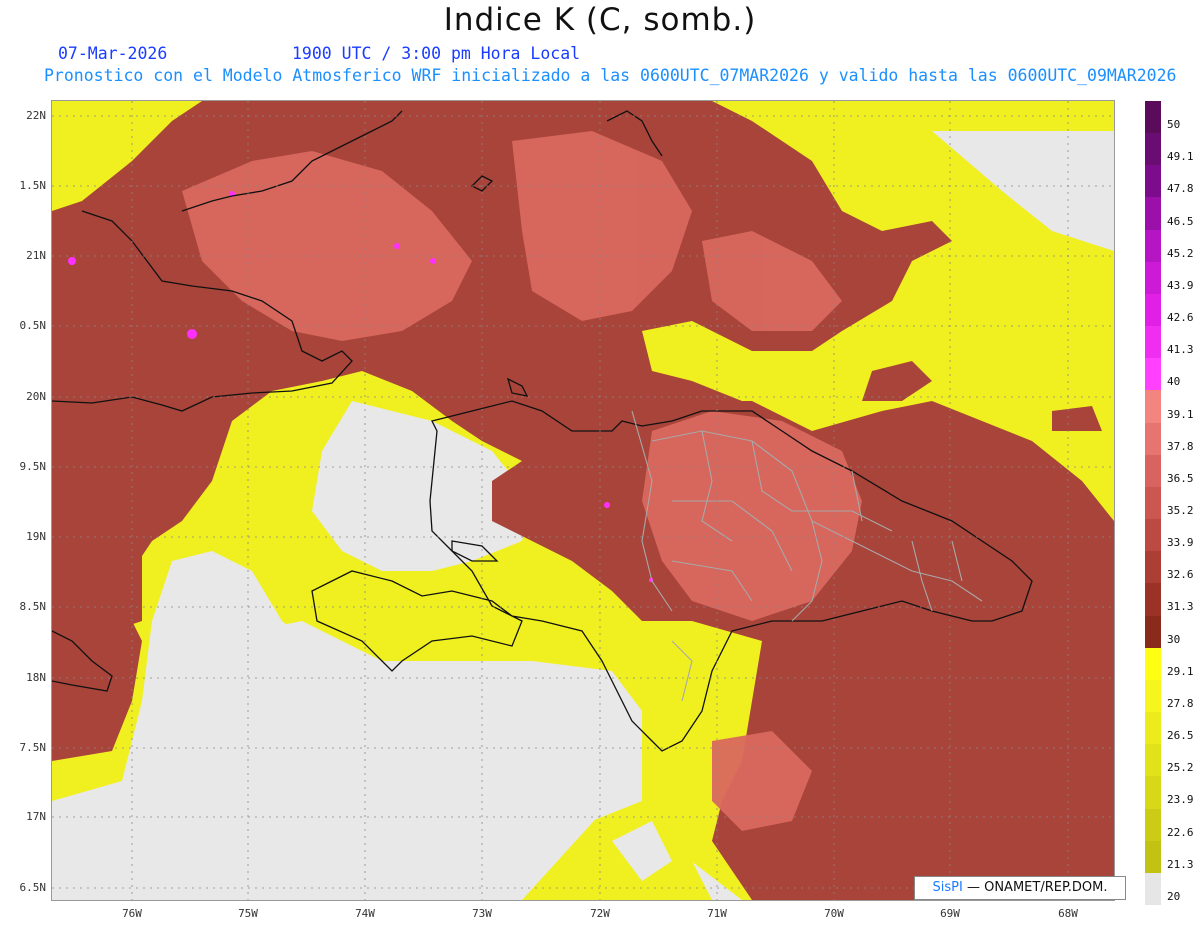  Describe the element at coordinates (1180, 864) in the screenshot. I see `colorbar-label: 21.3` at that location.